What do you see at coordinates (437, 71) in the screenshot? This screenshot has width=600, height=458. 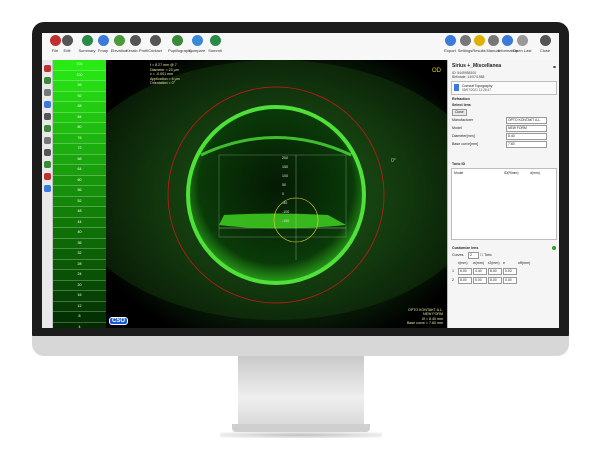 I see `view-icon: OD` at bounding box center [437, 71].